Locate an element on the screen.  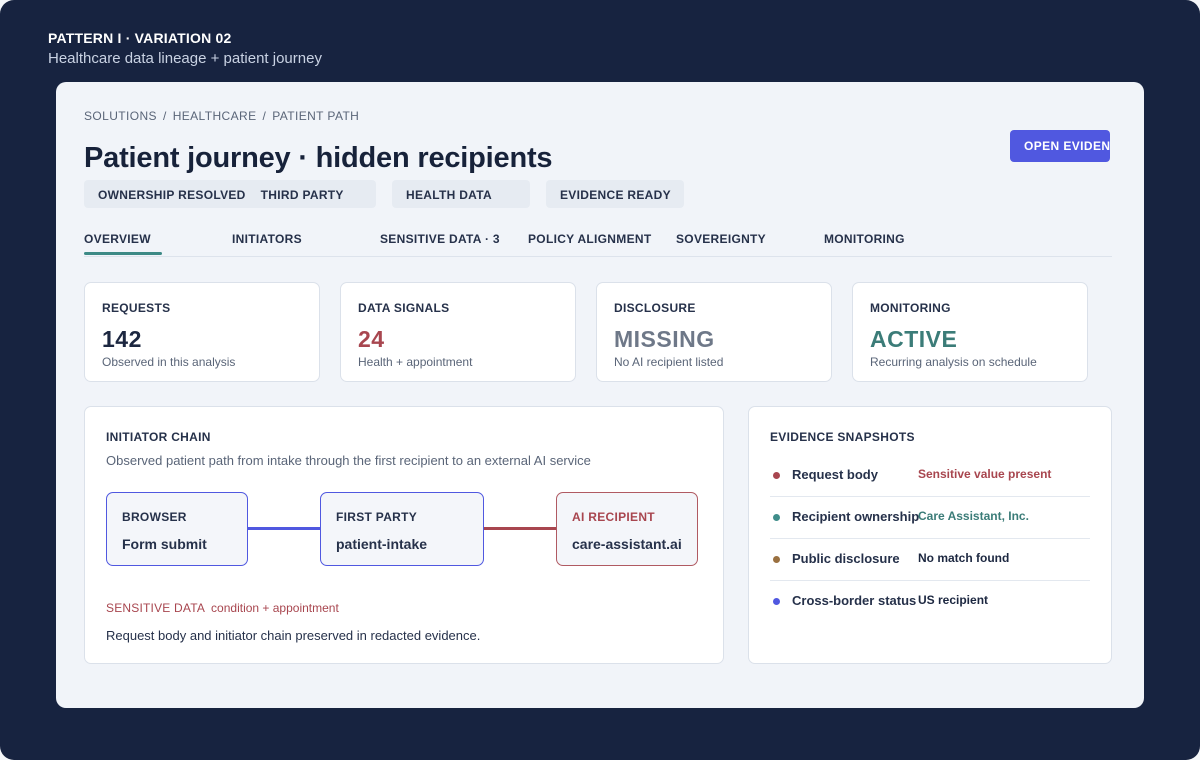
sensitive-data-line: SENSITIVE DATA condition + appointment is located at coordinates (222, 608).